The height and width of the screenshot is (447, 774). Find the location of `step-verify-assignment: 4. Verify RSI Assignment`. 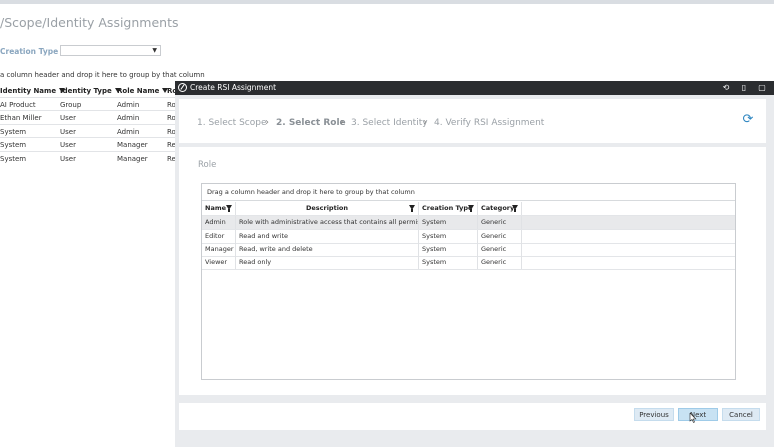

step-verify-assignment: 4. Verify RSI Assignment is located at coordinates (489, 123).